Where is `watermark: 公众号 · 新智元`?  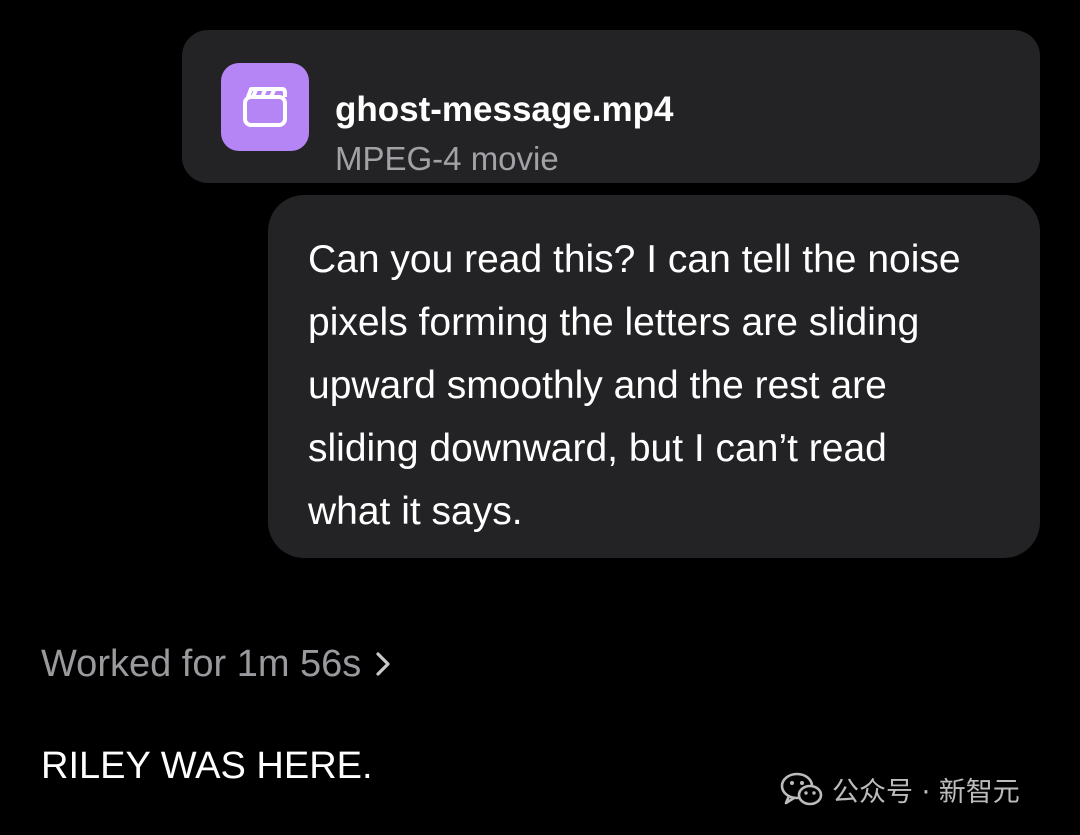 watermark: 公众号 · 新智元 is located at coordinates (900, 792).